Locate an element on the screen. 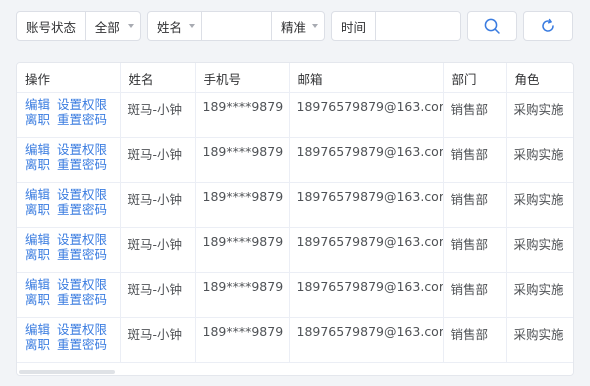 This screenshot has width=590, height=386. refresh-button is located at coordinates (548, 26).